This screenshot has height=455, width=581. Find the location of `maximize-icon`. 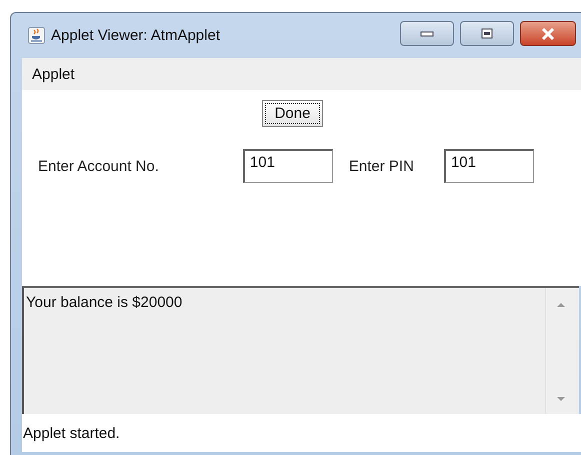

maximize-icon is located at coordinates (487, 34).